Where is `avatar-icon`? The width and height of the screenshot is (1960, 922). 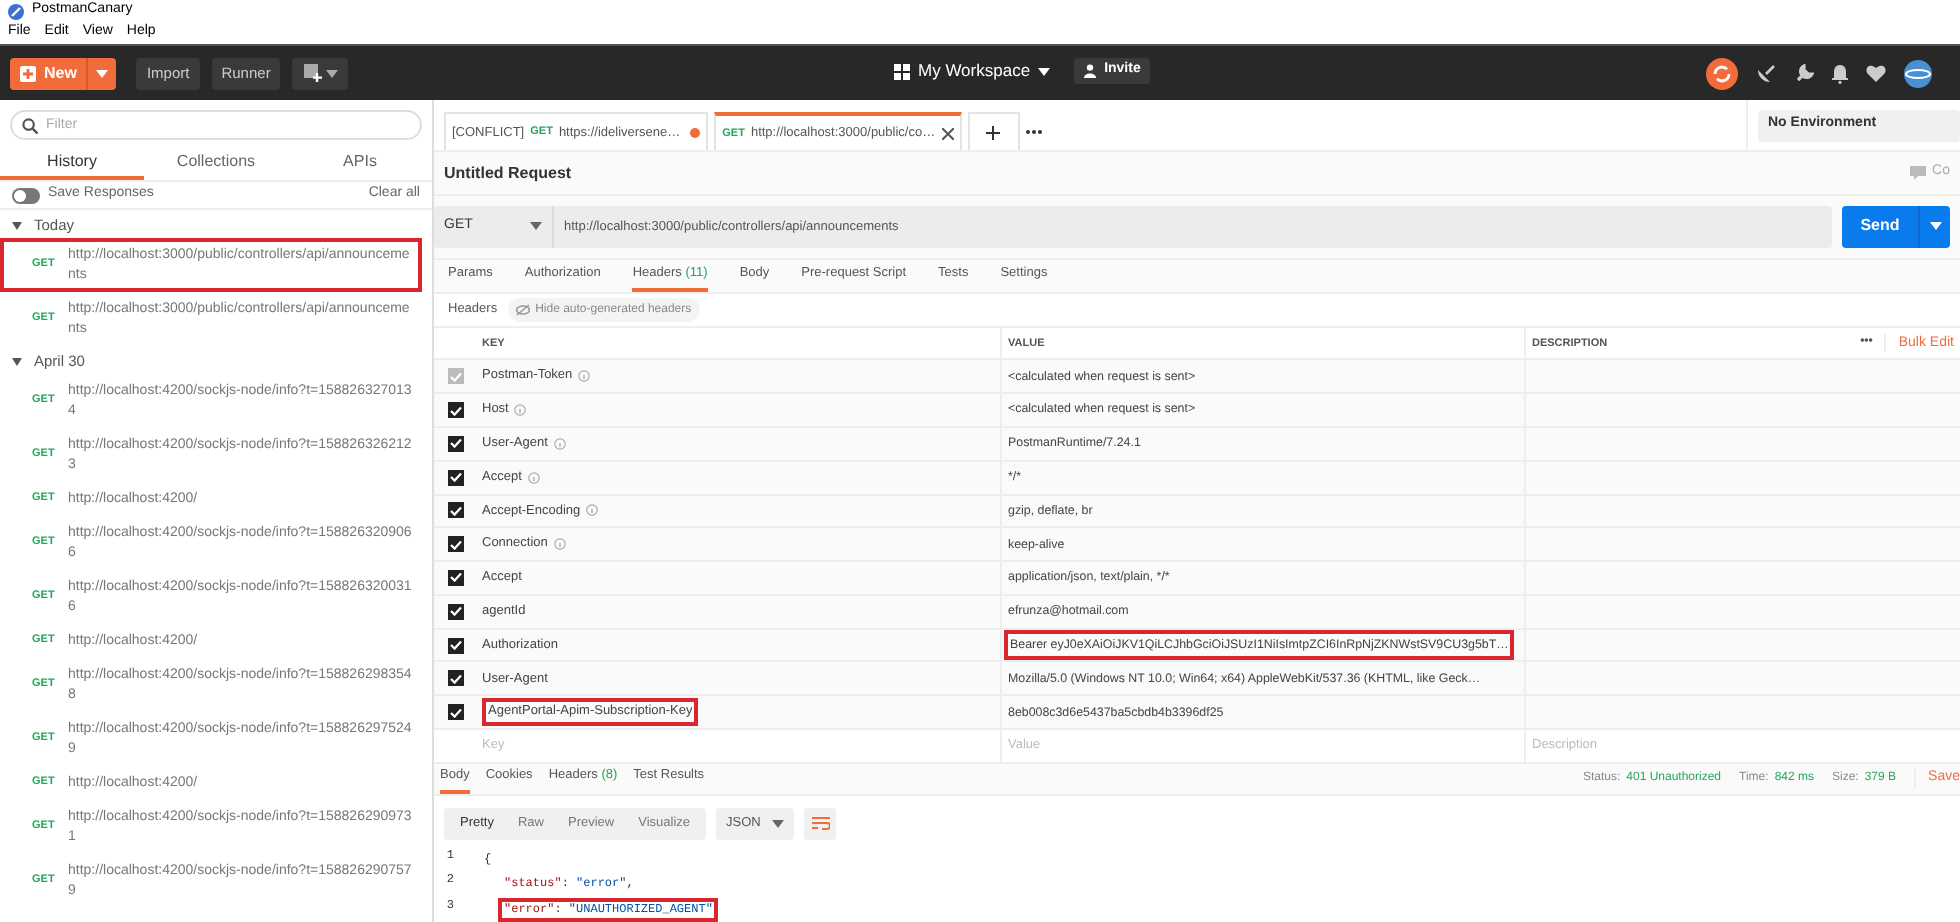
avatar-icon is located at coordinates (1918, 73).